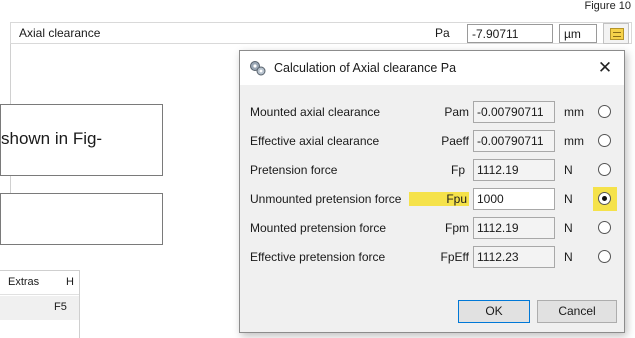 The image size is (635, 338). I want to click on calc-row-symbol: FpEff, so click(454, 257).